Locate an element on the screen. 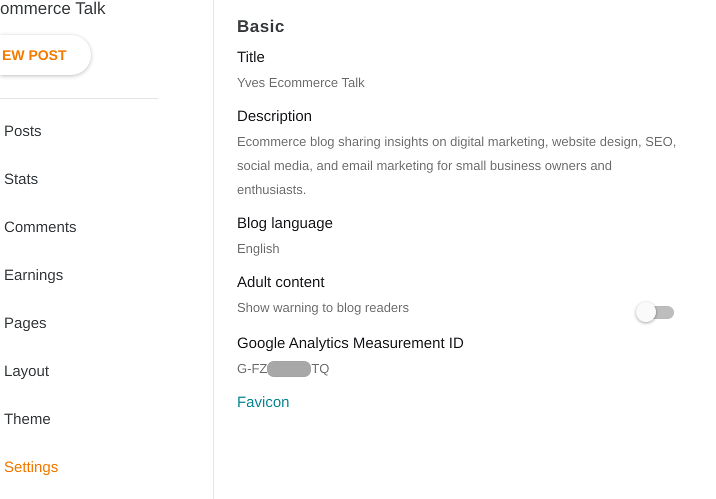 Image resolution: width=716 pixels, height=499 pixels. setting-label: Google Analytics Measurement ID is located at coordinates (350, 343).